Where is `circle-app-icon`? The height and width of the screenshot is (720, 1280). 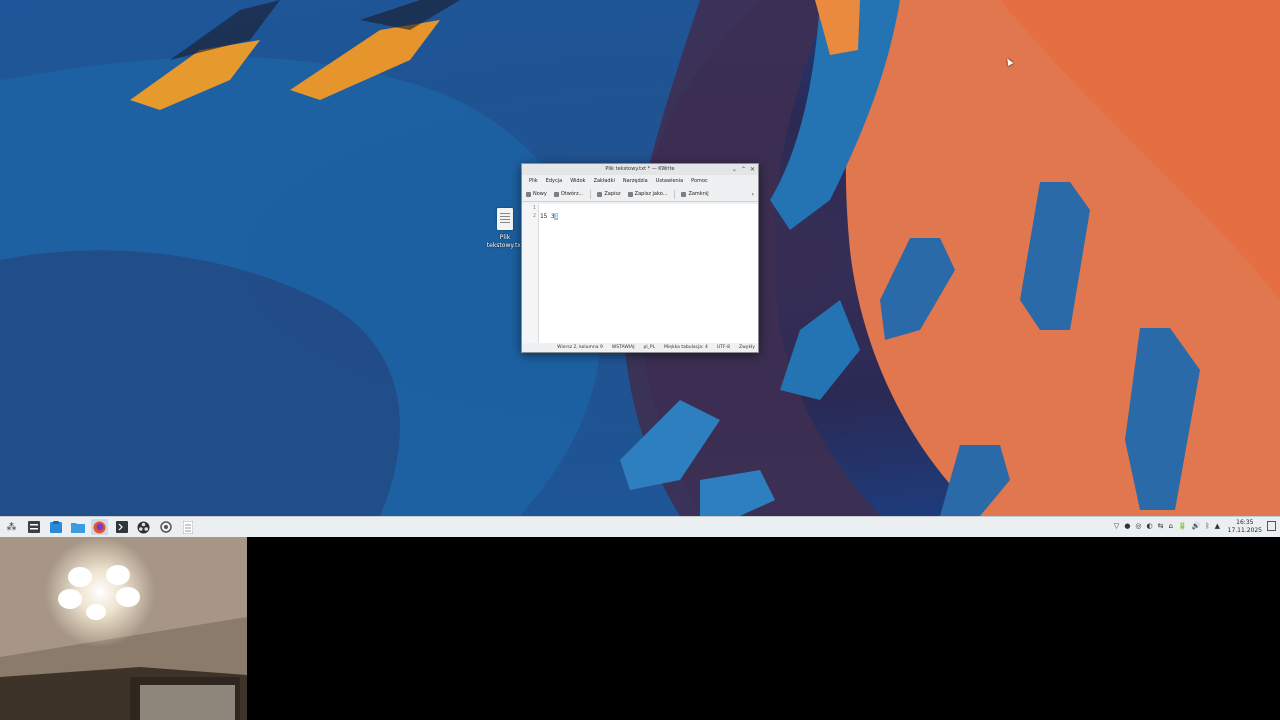 circle-app-icon is located at coordinates (165, 527).